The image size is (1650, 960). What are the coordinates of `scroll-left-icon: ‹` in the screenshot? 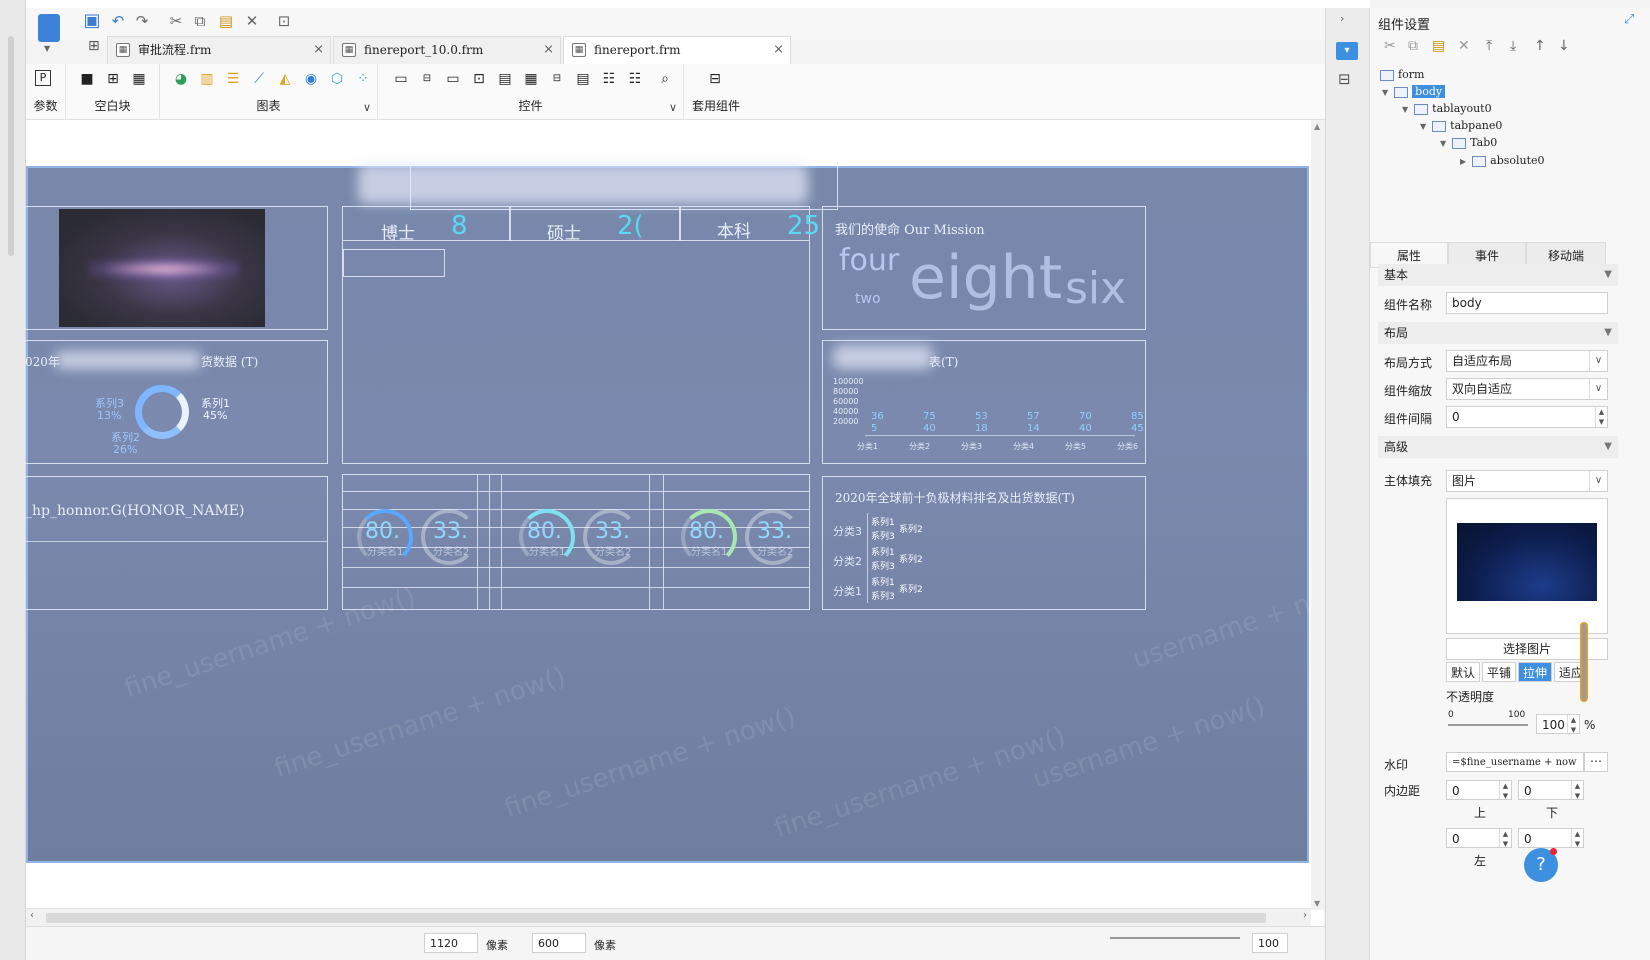 It's located at (32, 915).